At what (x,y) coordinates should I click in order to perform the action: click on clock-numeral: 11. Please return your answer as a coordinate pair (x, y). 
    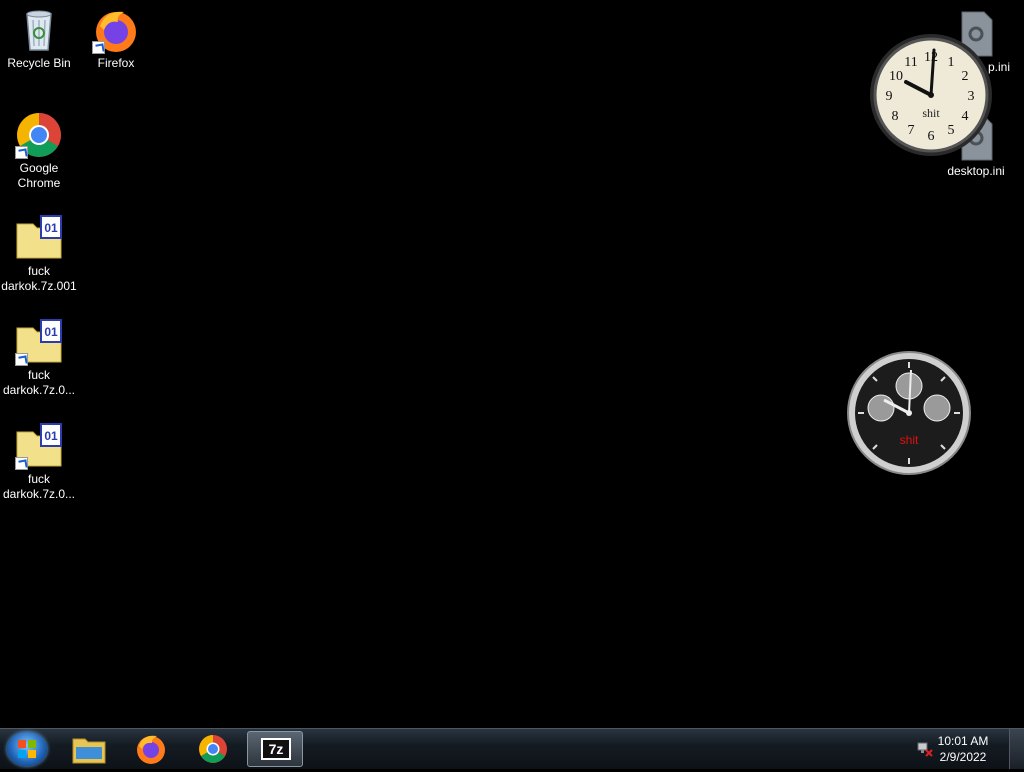
    Looking at the image, I should click on (910, 62).